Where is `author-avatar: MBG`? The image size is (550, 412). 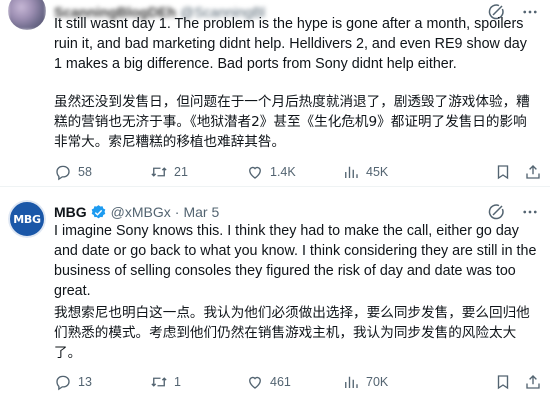
author-avatar: MBG is located at coordinates (27, 219).